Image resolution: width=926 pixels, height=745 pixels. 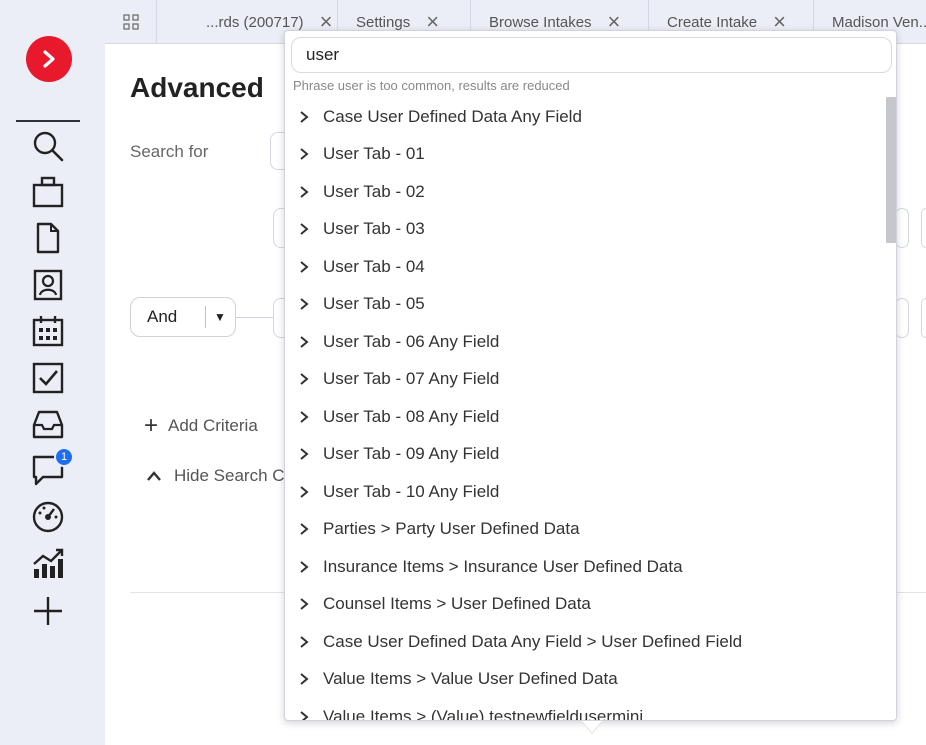 I want to click on connector-line, so click(x=255, y=317).